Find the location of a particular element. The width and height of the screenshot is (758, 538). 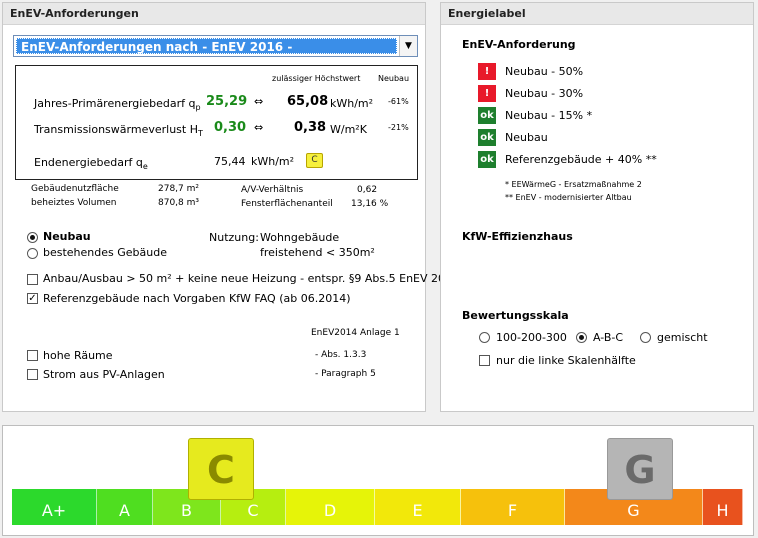

usage-label: Nutzung: is located at coordinates (234, 237).